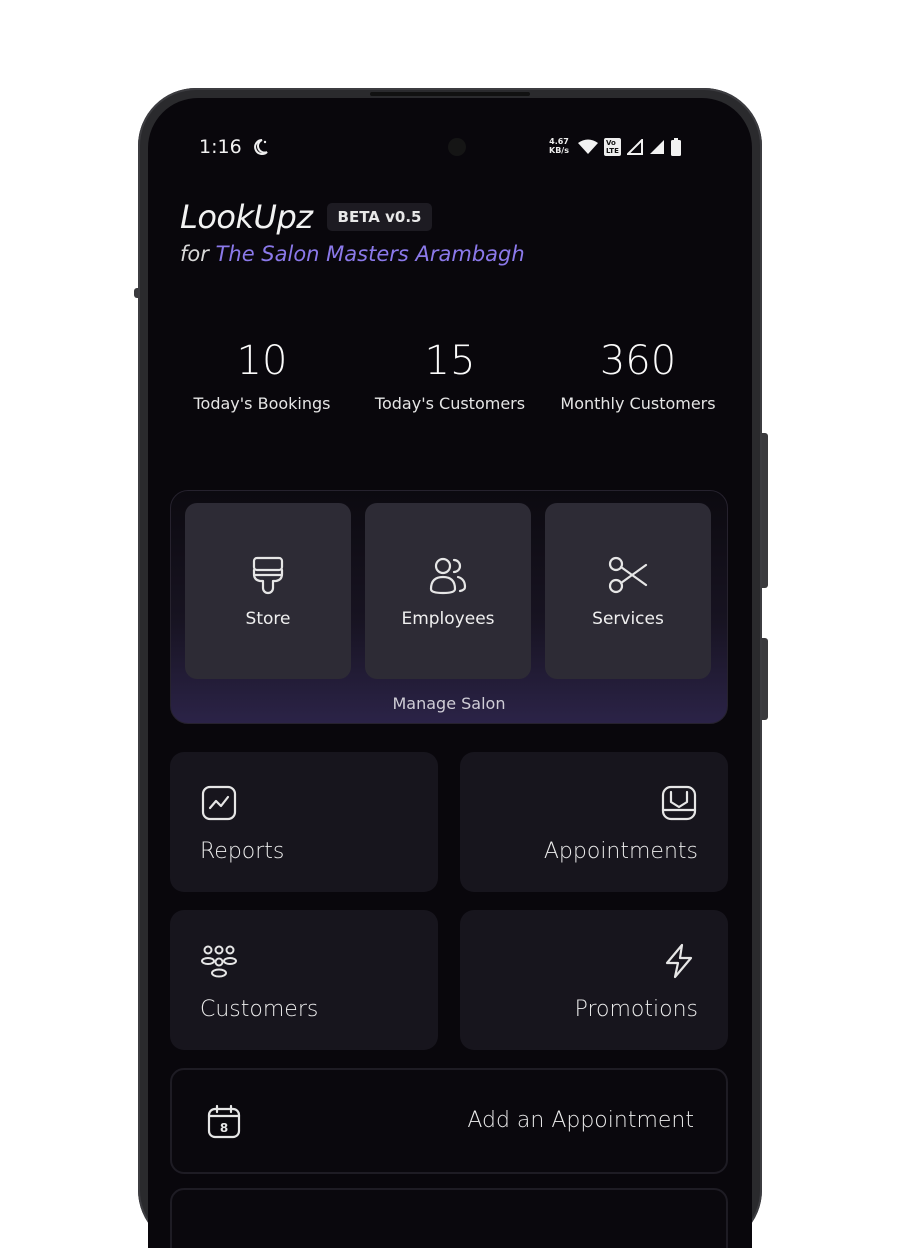 The height and width of the screenshot is (1248, 900). Describe the element at coordinates (198, 254) in the screenshot. I see `subtitle-prefix: for` at that location.